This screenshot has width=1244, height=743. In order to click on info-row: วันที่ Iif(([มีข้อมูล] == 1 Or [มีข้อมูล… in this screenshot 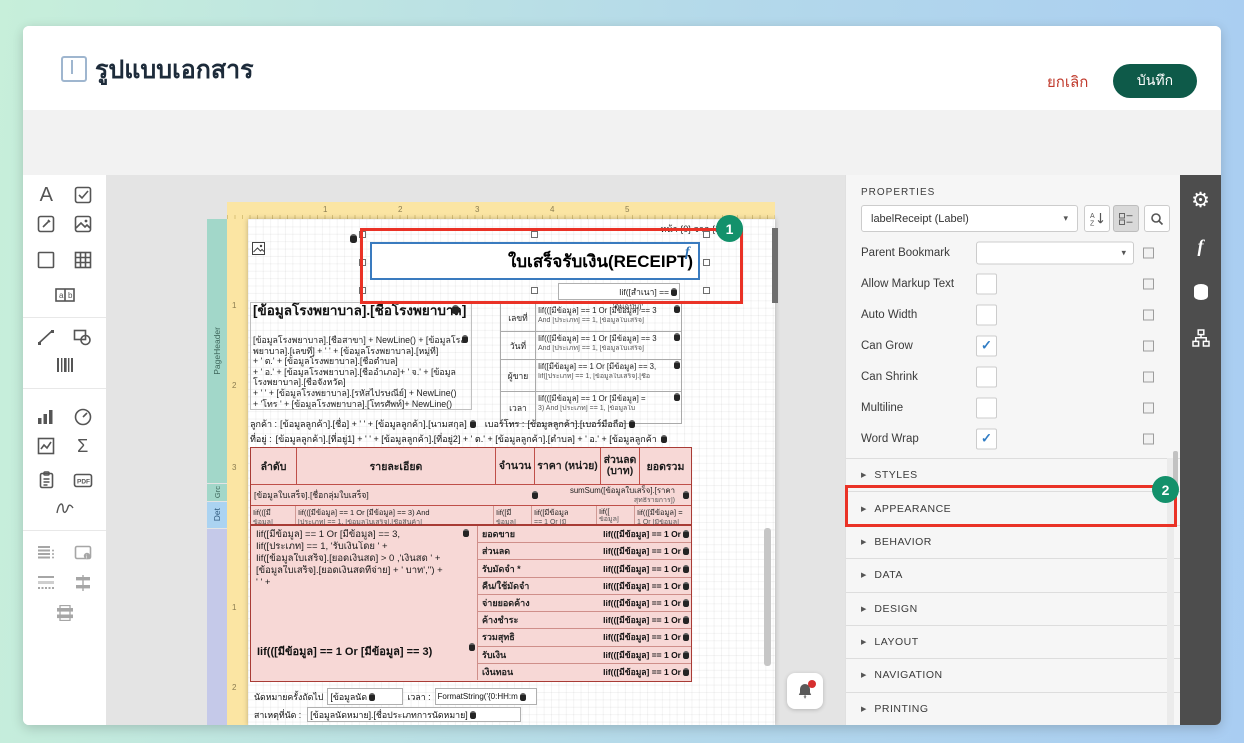, I will do `click(591, 345)`.